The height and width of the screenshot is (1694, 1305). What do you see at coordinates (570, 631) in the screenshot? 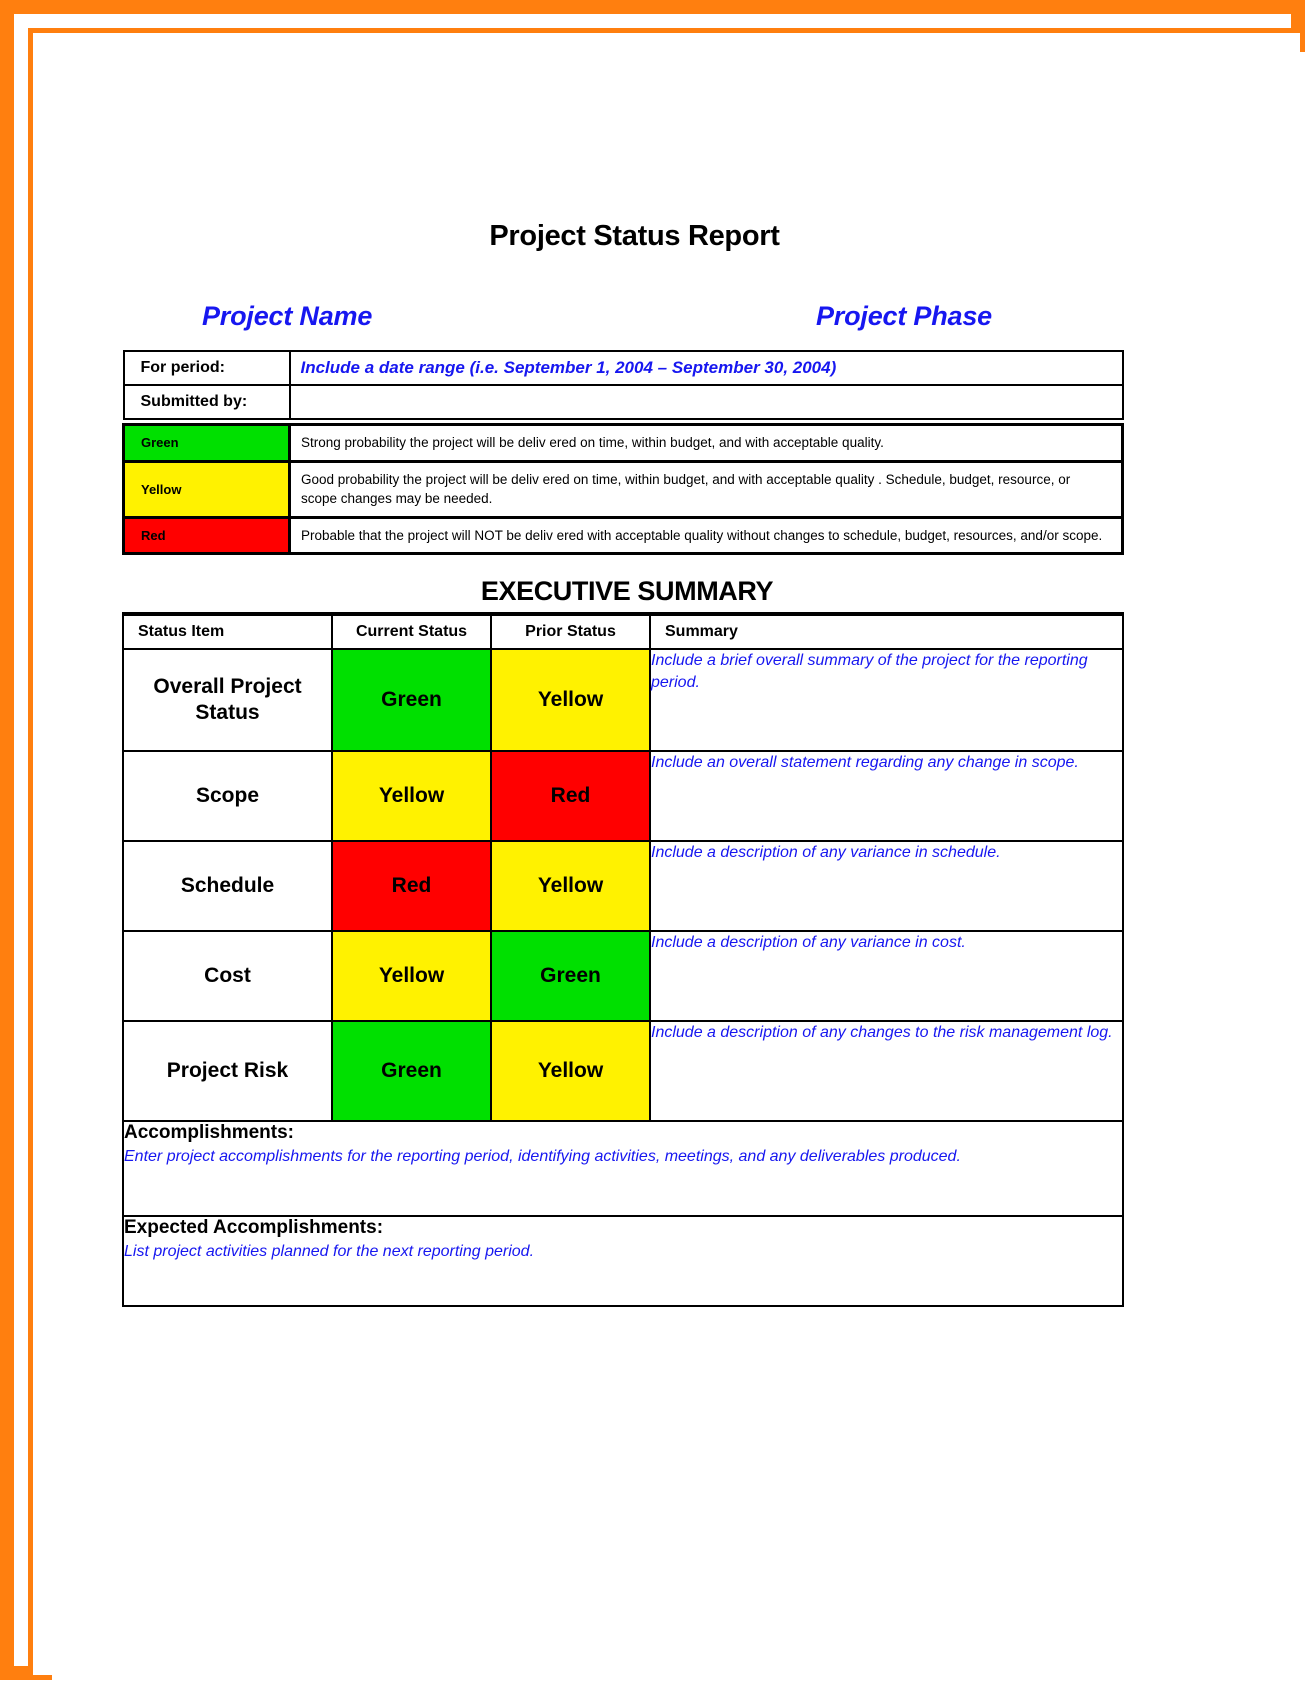
I see `column-header-prior-status: Prior Status` at bounding box center [570, 631].